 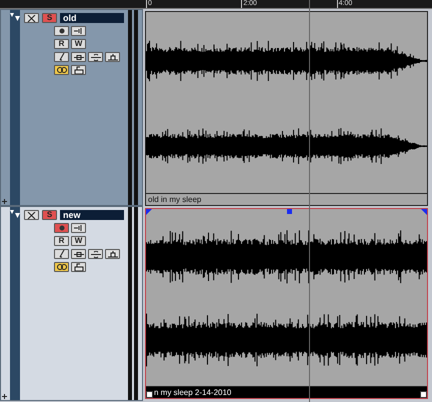 I want to click on track-name-field: old, so click(x=92, y=18).